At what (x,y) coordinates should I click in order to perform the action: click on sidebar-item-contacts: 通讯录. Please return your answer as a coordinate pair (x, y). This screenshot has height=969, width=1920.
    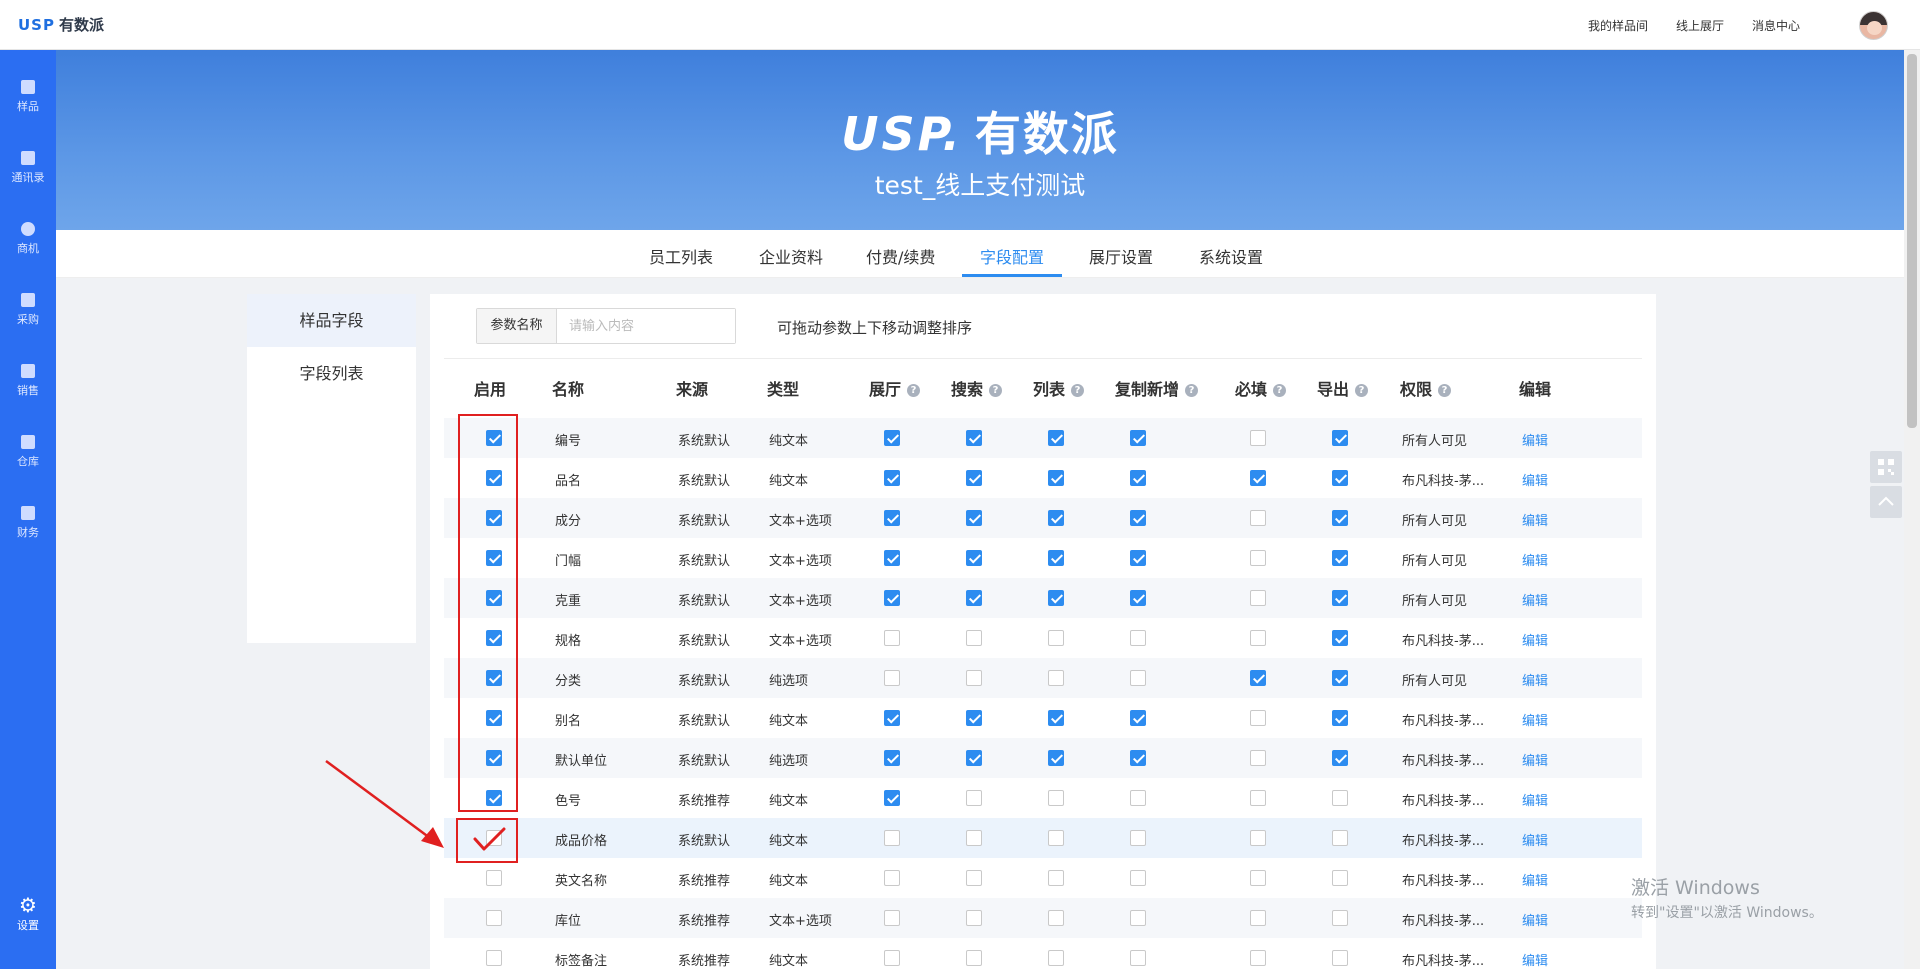
    Looking at the image, I should click on (28, 181).